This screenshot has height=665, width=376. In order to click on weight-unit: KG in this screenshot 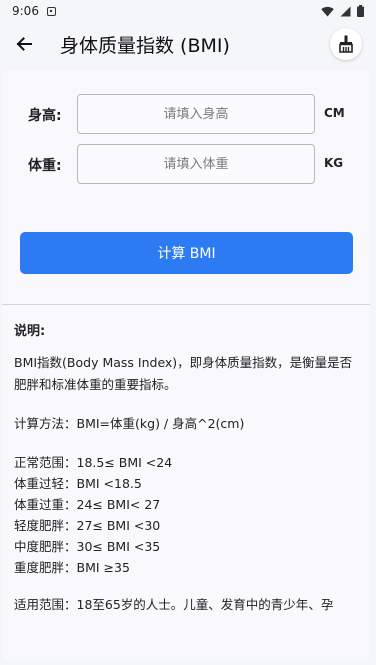, I will do `click(334, 163)`.